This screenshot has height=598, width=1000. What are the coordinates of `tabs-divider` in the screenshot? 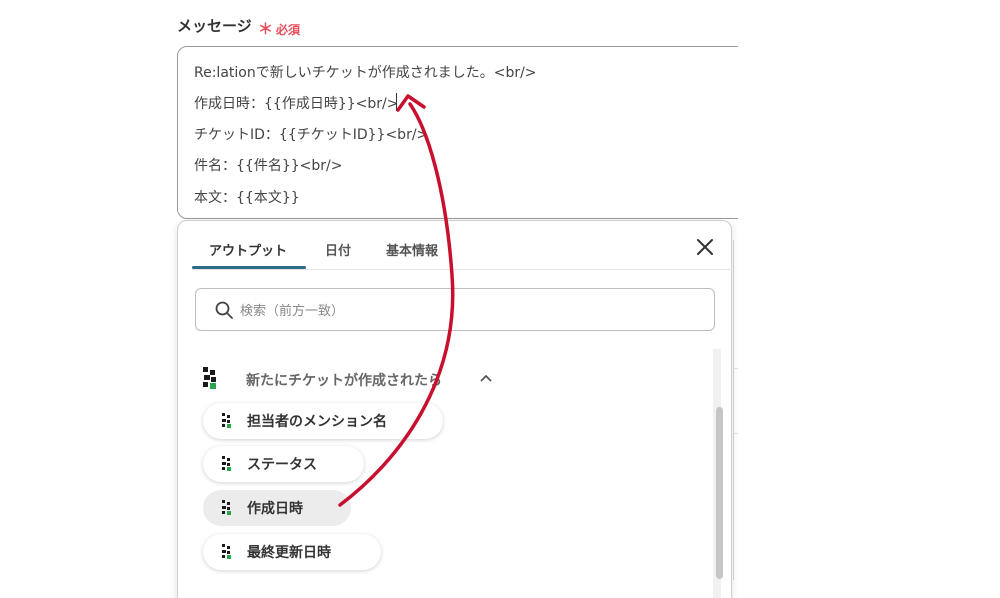 It's located at (462, 269).